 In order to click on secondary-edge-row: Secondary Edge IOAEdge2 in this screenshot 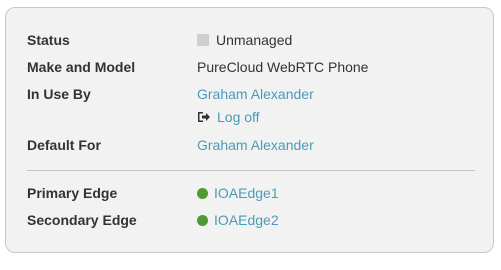, I will do `click(252, 220)`.